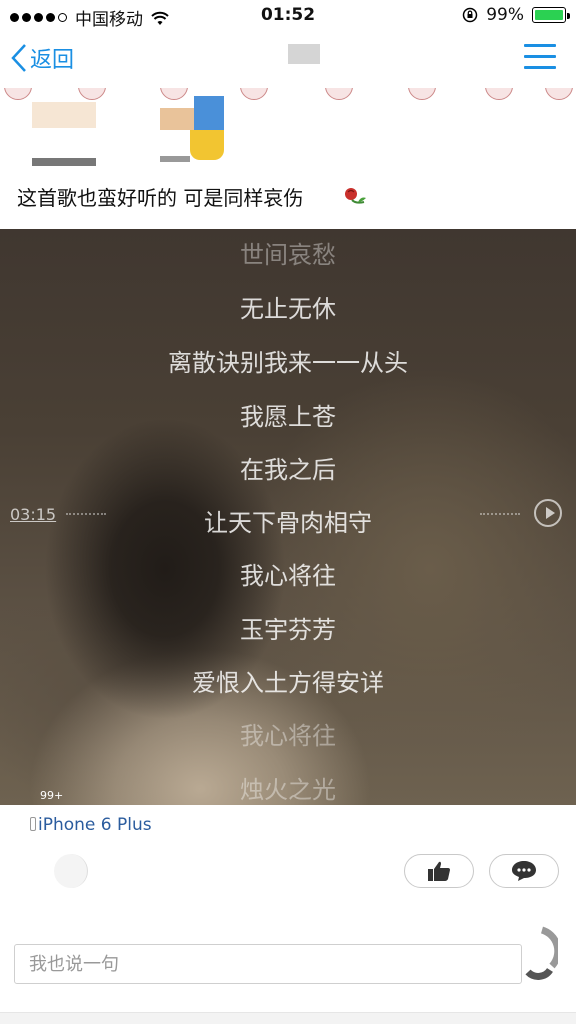 The height and width of the screenshot is (1024, 576). What do you see at coordinates (288, 309) in the screenshot?
I see `lyric-line: 无止无休` at bounding box center [288, 309].